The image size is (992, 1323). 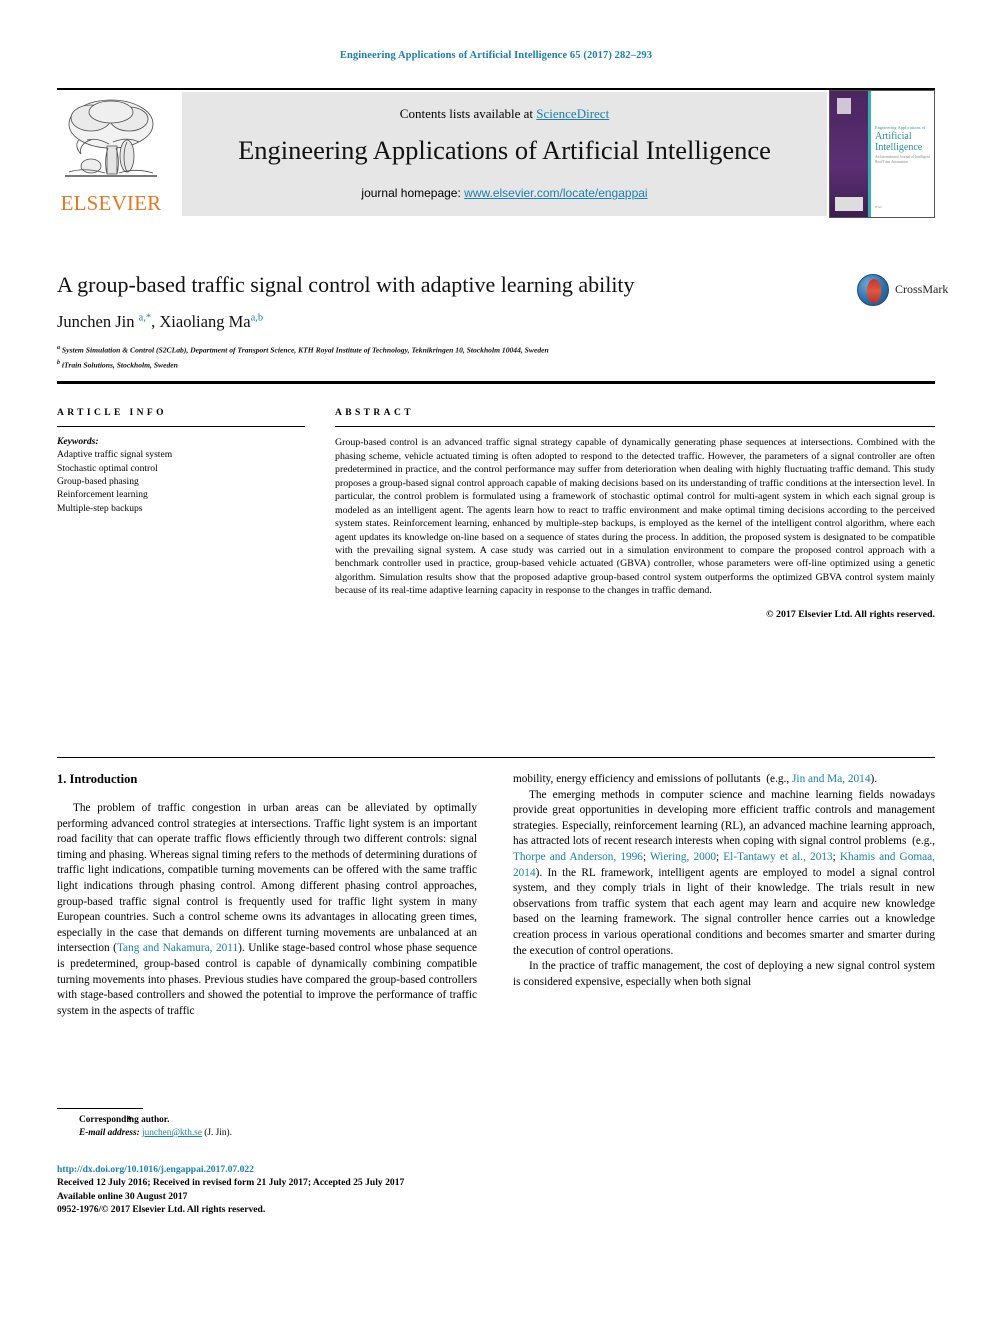 What do you see at coordinates (849, 204) in the screenshot?
I see `cover-ifac-badge` at bounding box center [849, 204].